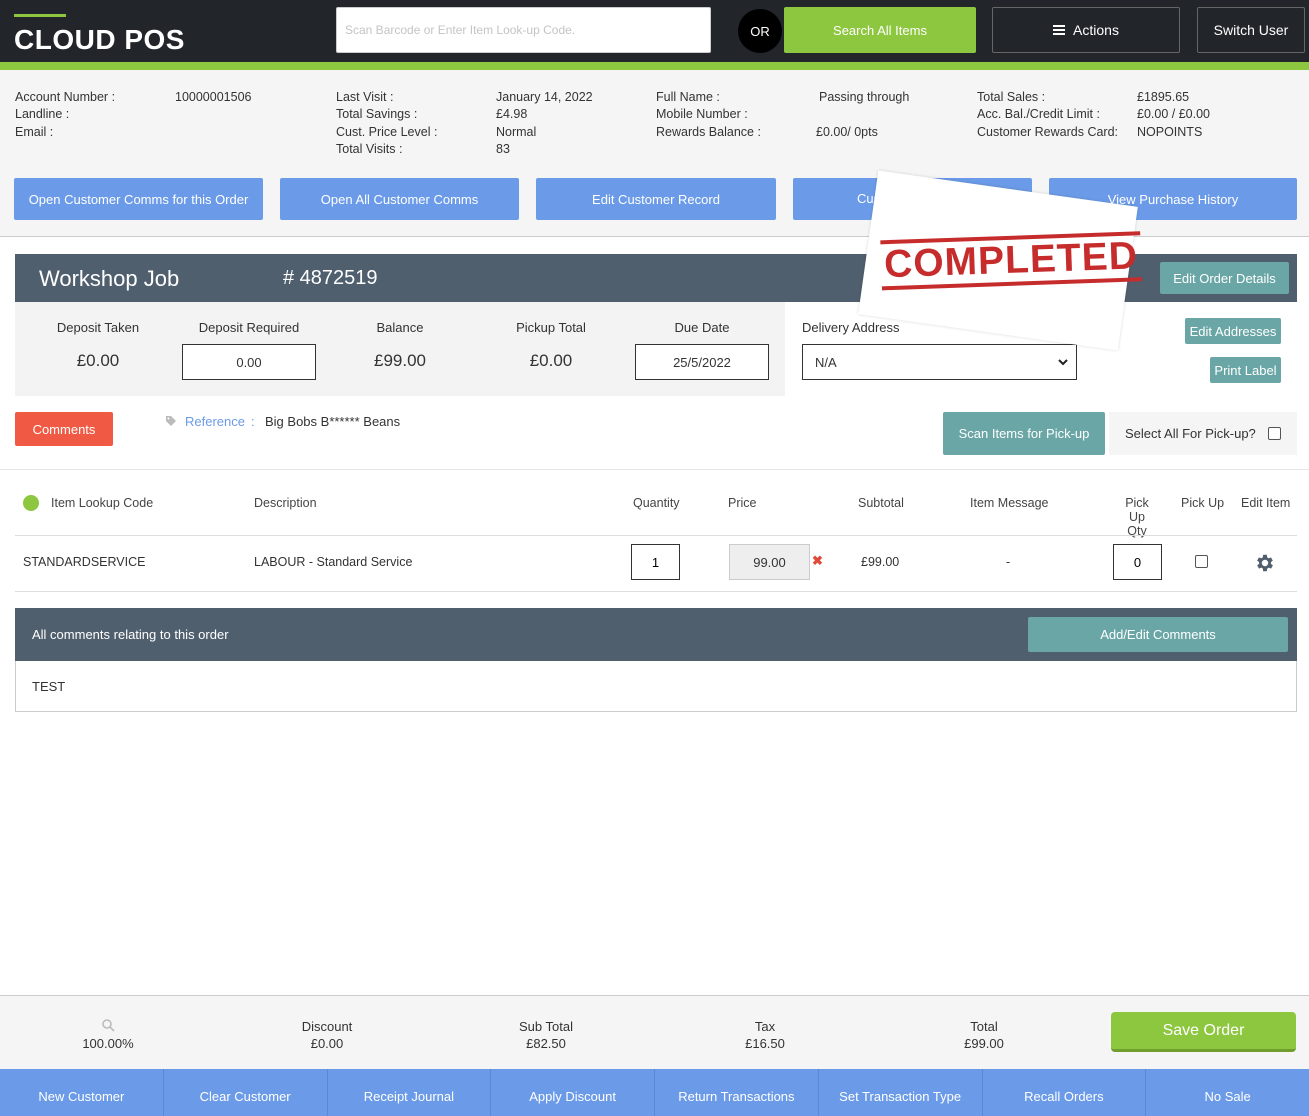 The image size is (1309, 1116). I want to click on header-pickup-qty: Pick Up Qty, so click(1137, 517).